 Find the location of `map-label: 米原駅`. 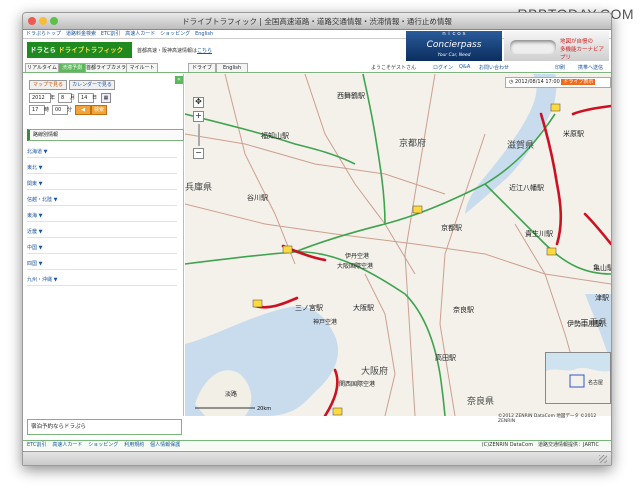

map-label: 米原駅 is located at coordinates (573, 133).